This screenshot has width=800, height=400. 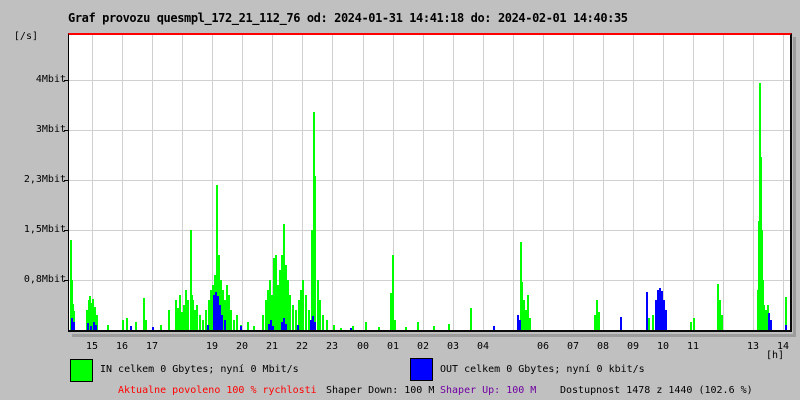 I want to click on x-tick-label: 14, so click(x=783, y=346).